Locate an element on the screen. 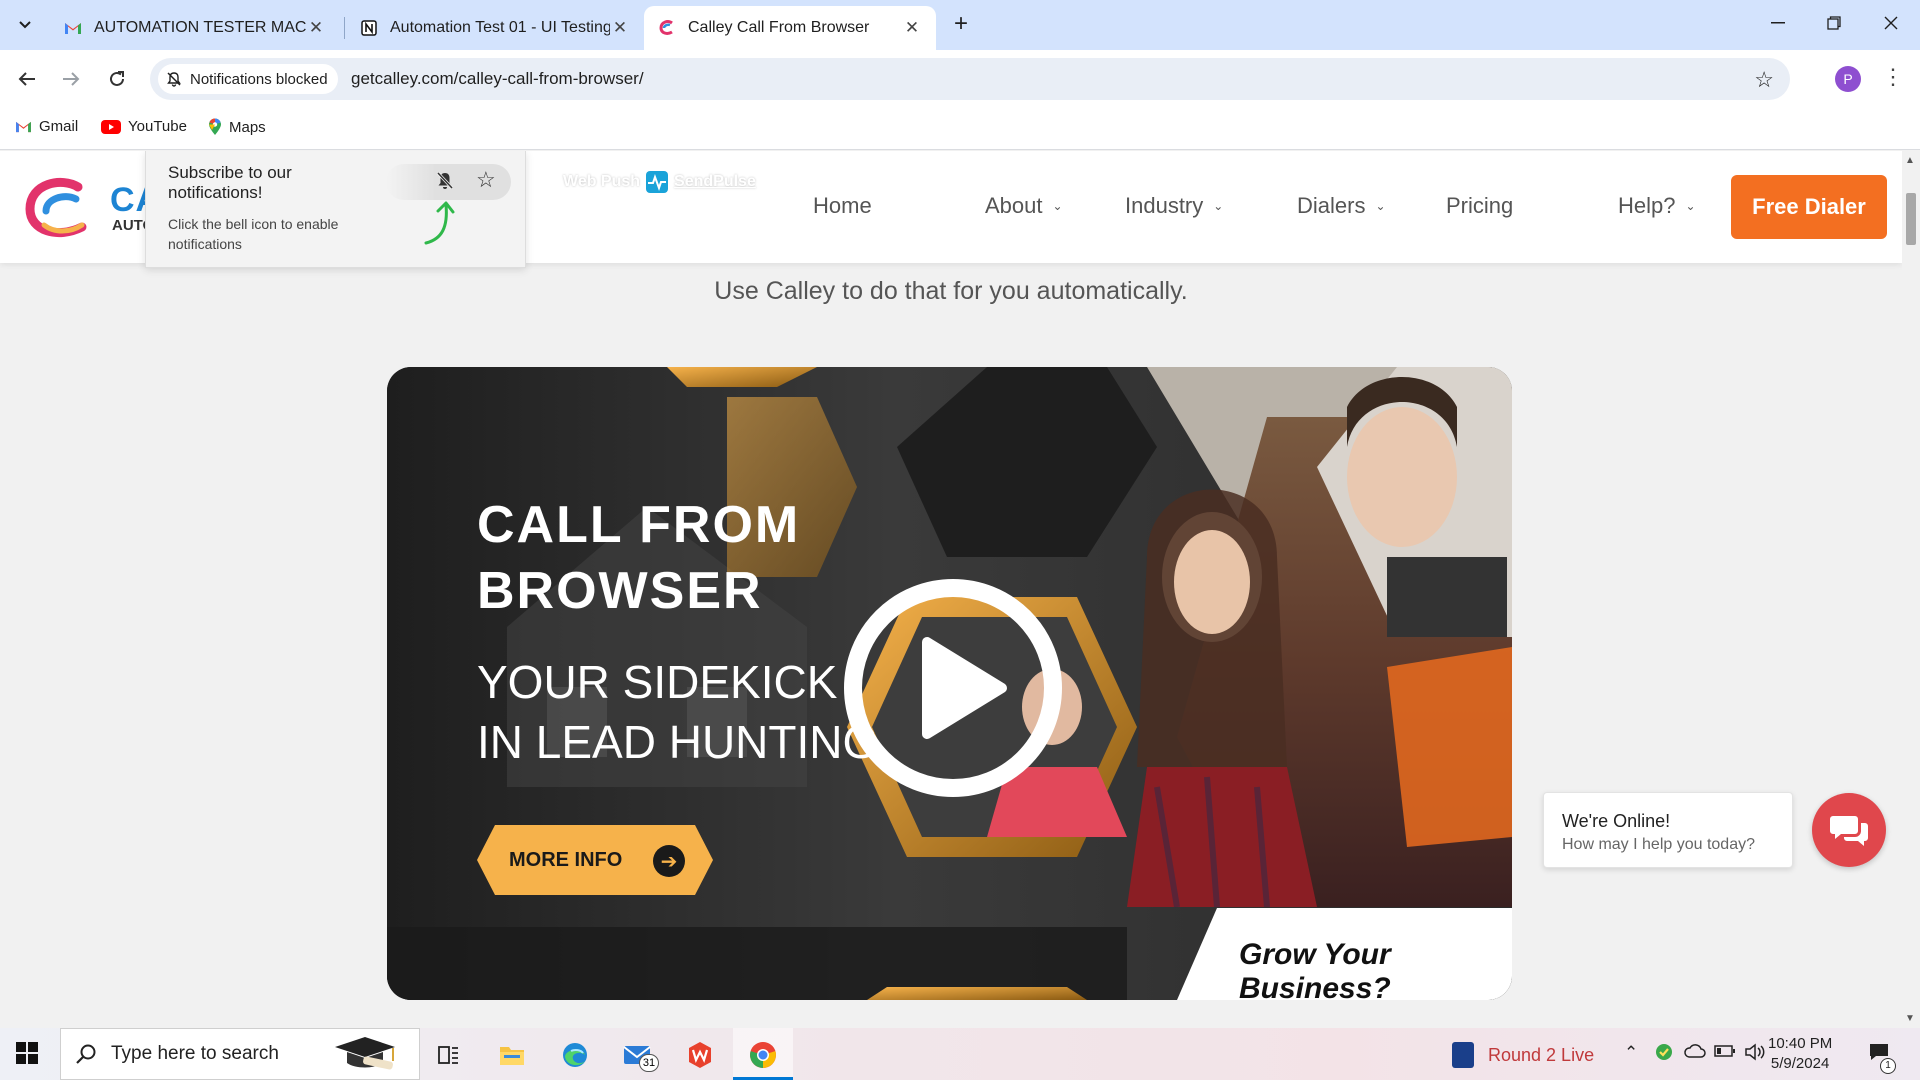  hero-title-line: CALL FROM is located at coordinates (639, 525).